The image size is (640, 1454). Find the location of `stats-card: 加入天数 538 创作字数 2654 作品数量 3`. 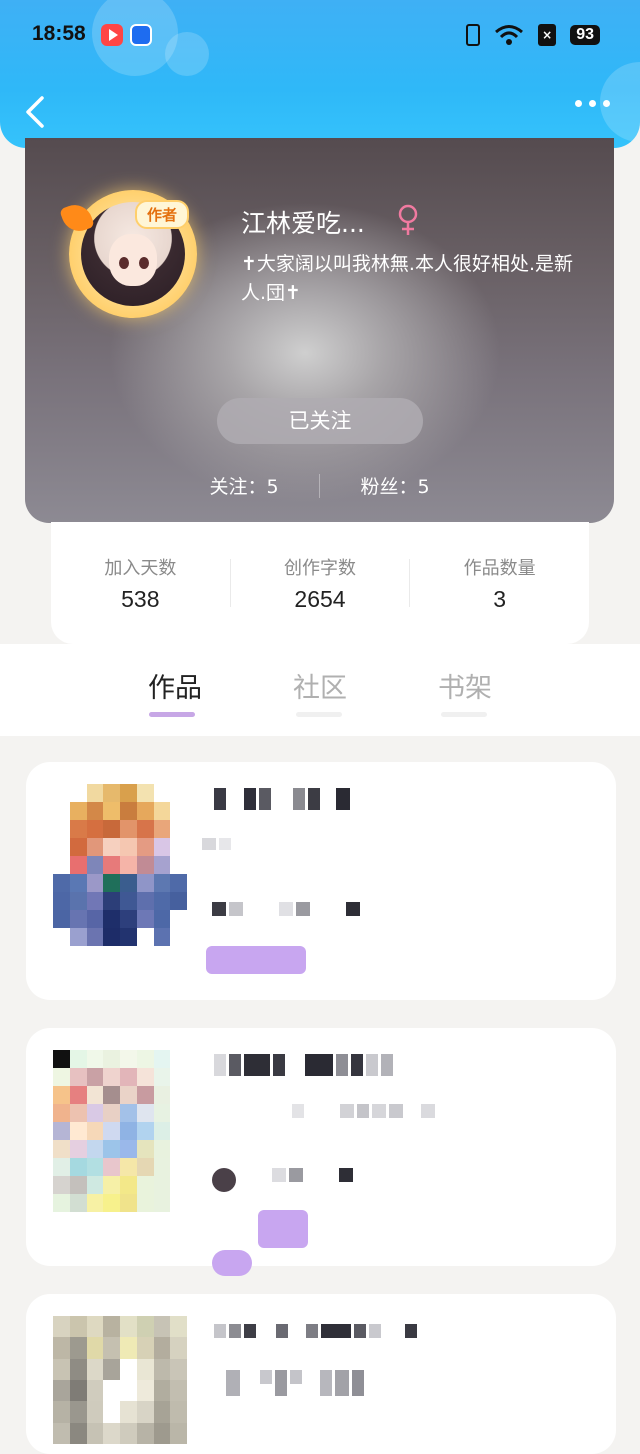

stats-card: 加入天数 538 创作字数 2654 作品数量 3 is located at coordinates (320, 583).